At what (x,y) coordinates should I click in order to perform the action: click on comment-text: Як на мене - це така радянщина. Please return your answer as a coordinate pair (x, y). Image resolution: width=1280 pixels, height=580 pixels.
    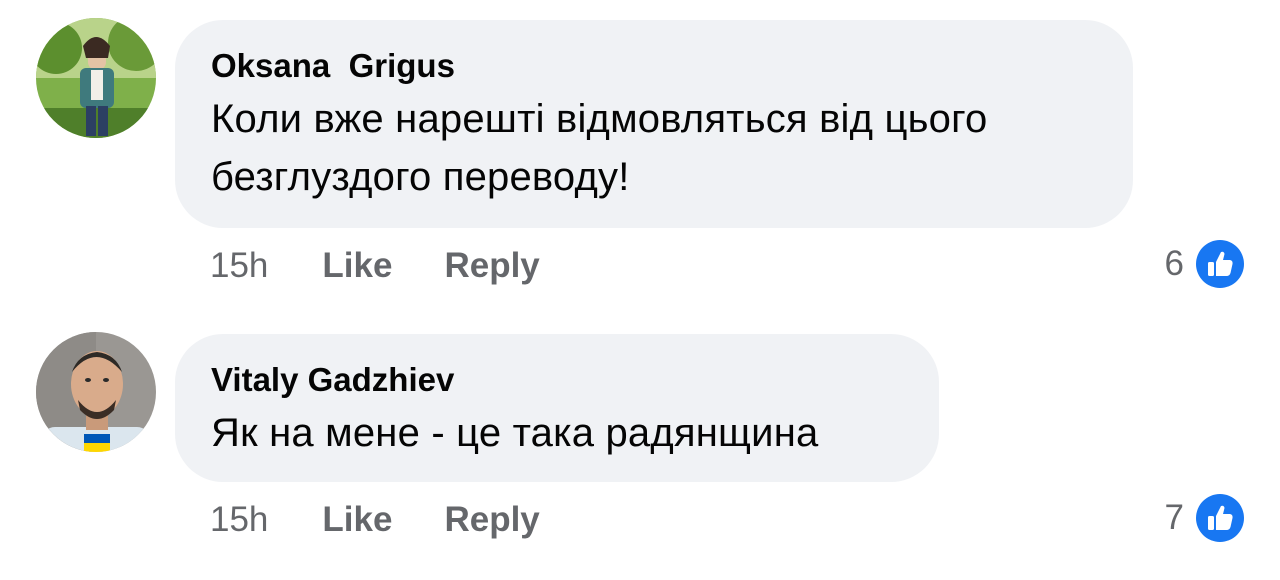
    Looking at the image, I should click on (557, 433).